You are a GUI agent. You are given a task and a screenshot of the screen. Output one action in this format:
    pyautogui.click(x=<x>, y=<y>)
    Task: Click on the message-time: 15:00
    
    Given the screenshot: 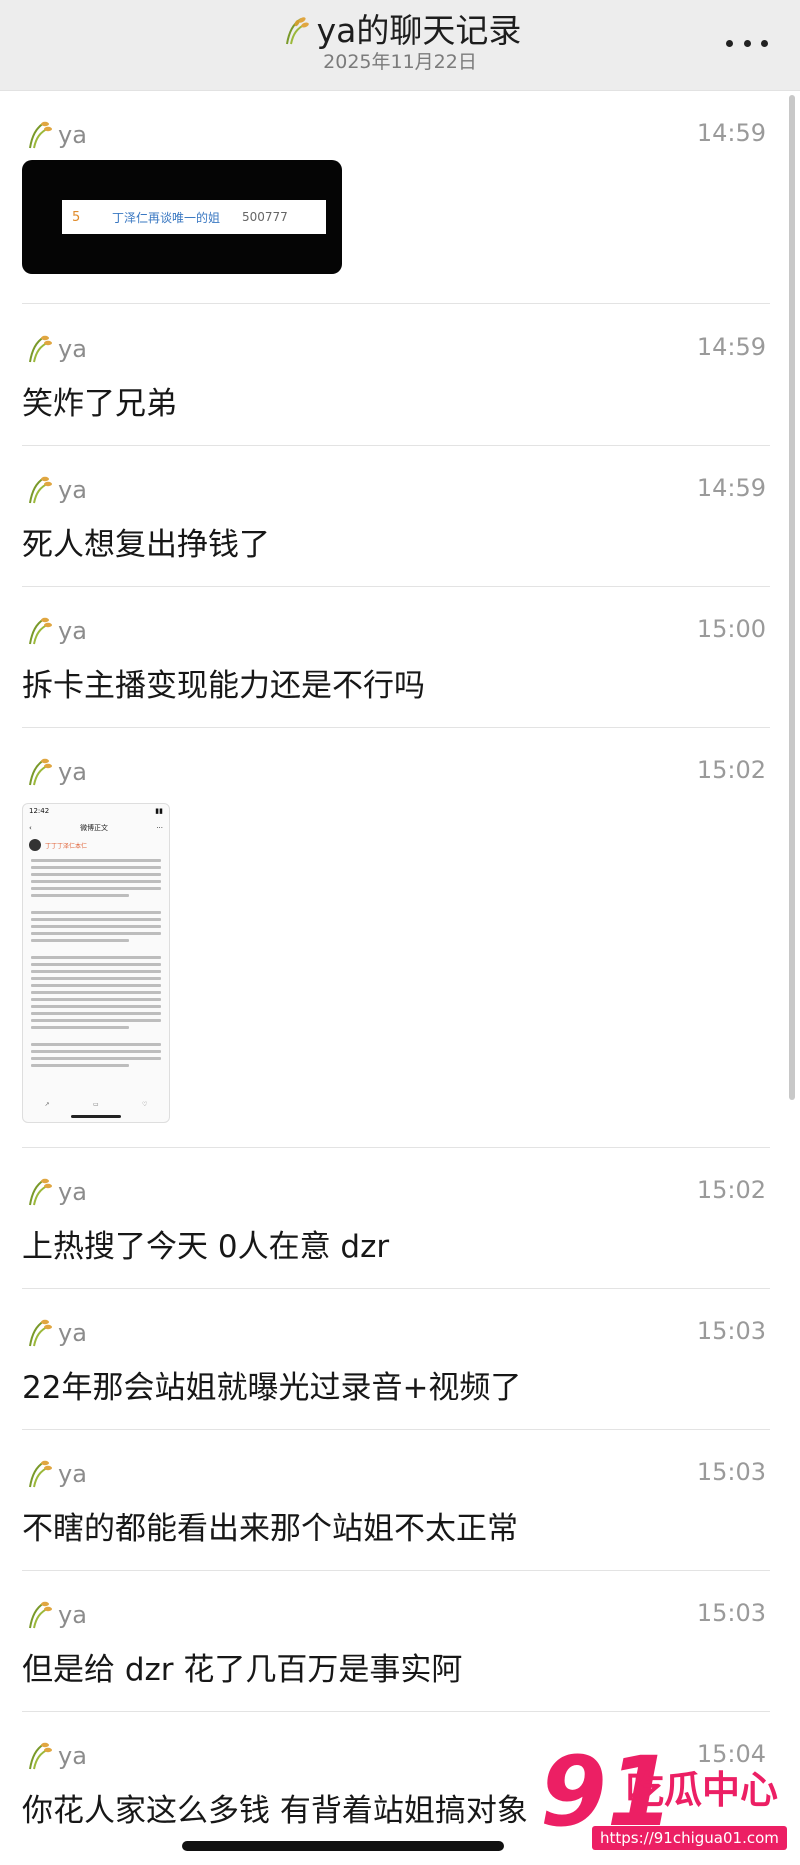 What is the action you would take?
    pyautogui.click(x=731, y=629)
    